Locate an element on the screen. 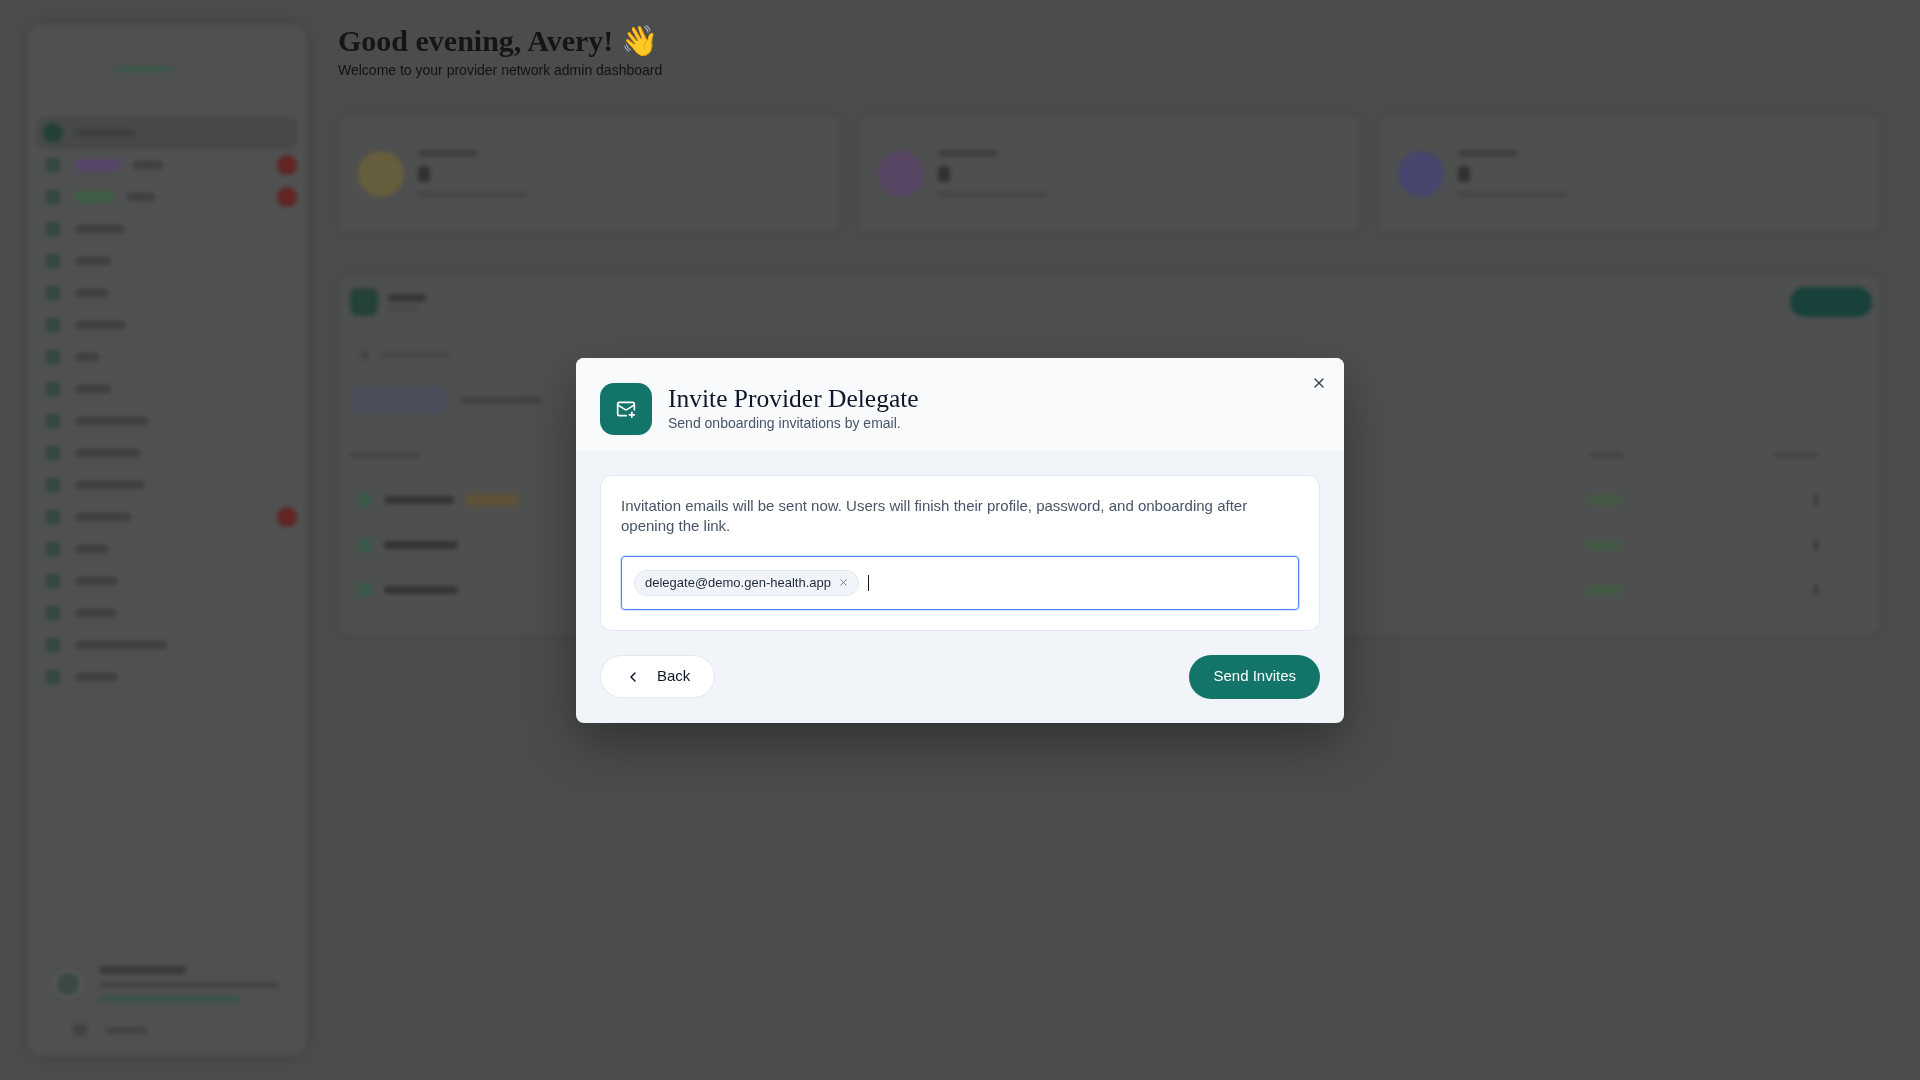 This screenshot has width=1920, height=1080. email-address: delegate@demo.gen-health.app is located at coordinates (738, 582).